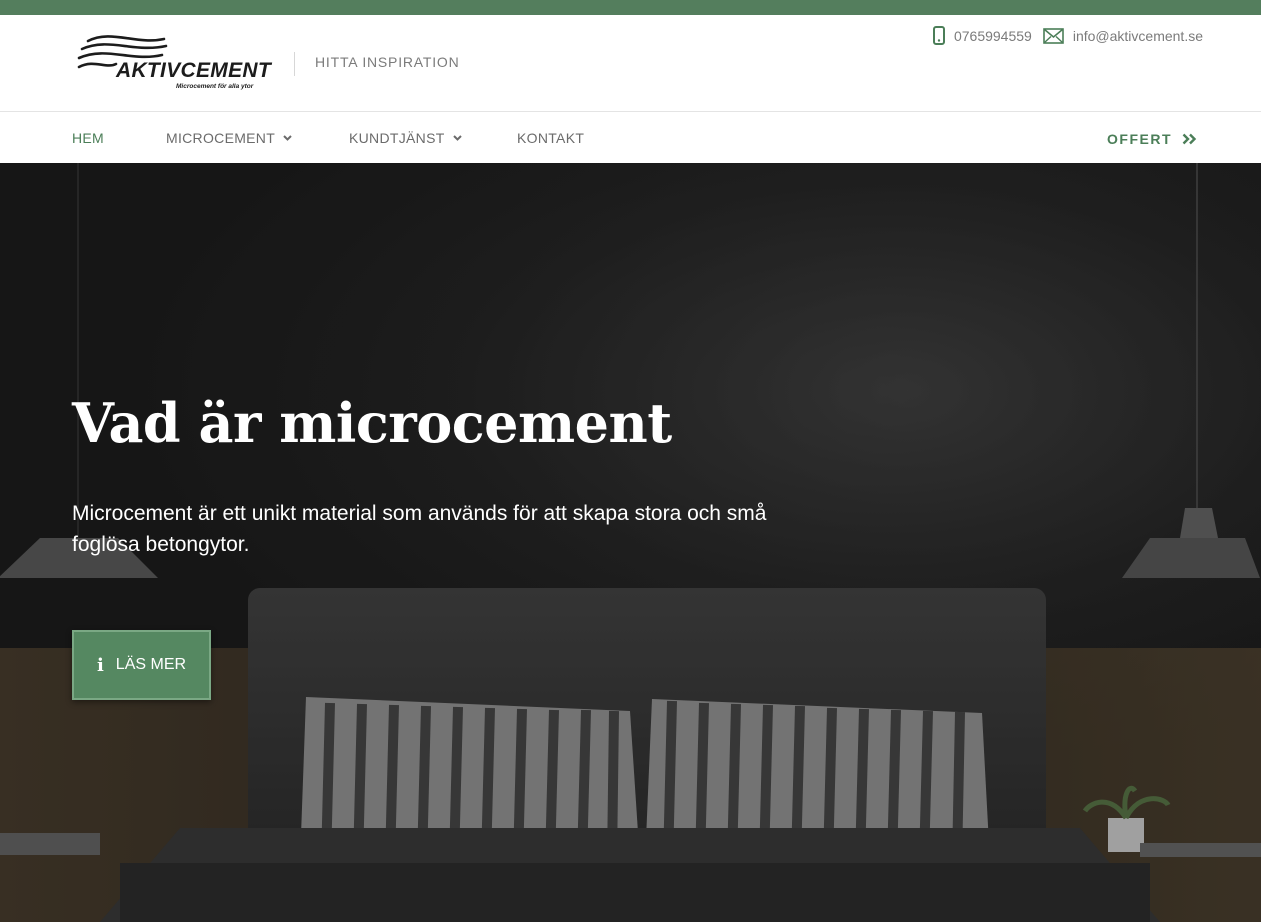  I want to click on logo-tagline: Microcement för alla ytor, so click(215, 86).